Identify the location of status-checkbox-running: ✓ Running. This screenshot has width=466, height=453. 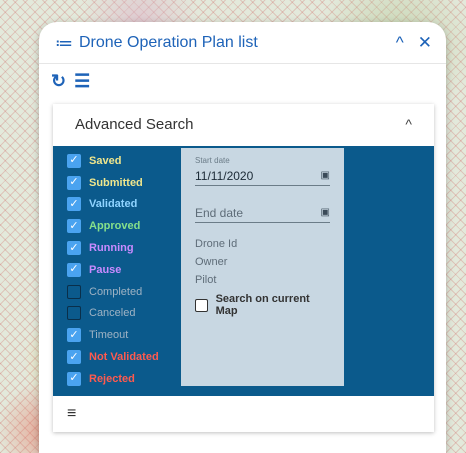
(113, 248).